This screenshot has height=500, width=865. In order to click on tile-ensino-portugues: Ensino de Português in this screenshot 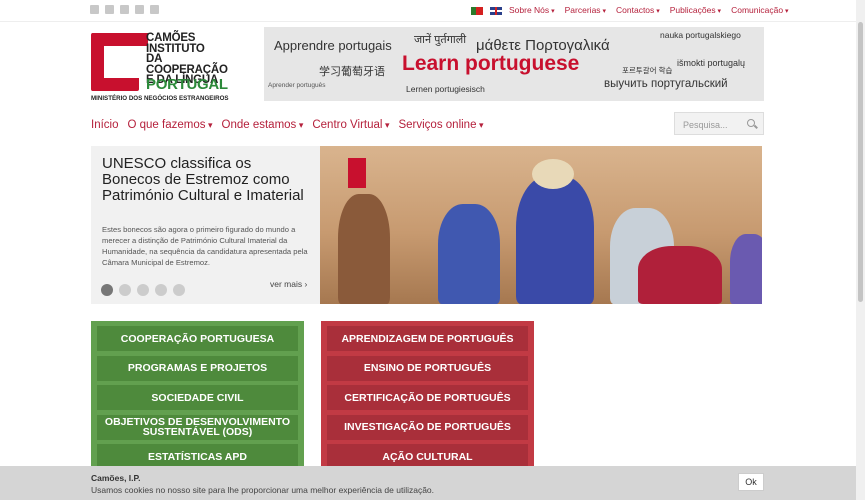, I will do `click(427, 368)`.